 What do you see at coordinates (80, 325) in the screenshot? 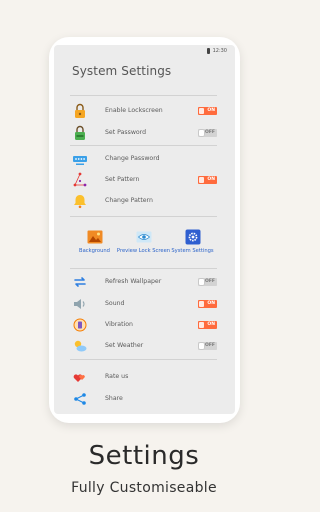
I see `vibration-icon` at bounding box center [80, 325].